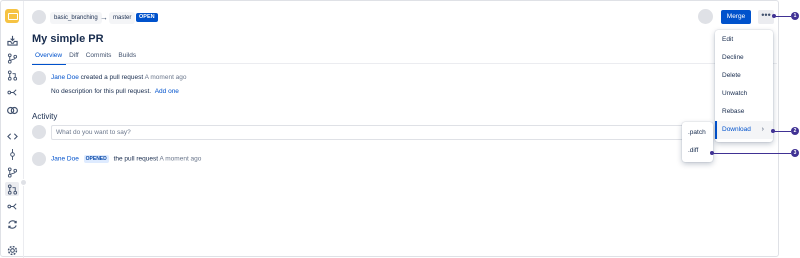 The width and height of the screenshot is (800, 258). I want to click on menu-item-download-label: Download, so click(736, 129).